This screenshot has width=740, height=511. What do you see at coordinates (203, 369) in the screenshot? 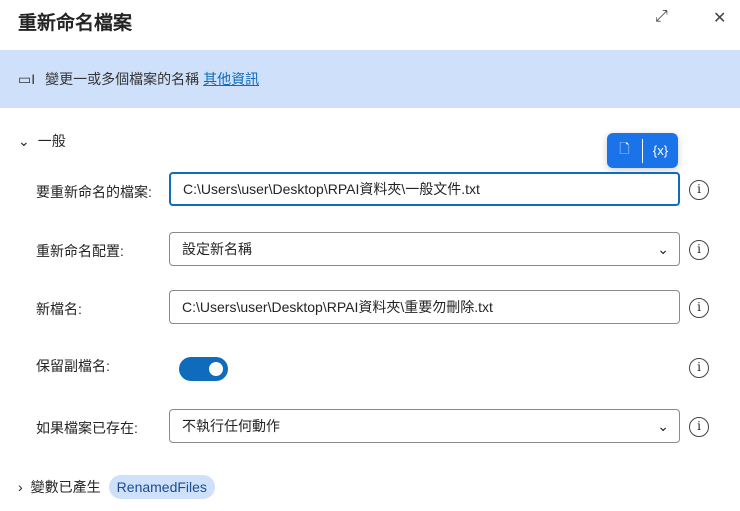
I see `keep-extension-toggle` at bounding box center [203, 369].